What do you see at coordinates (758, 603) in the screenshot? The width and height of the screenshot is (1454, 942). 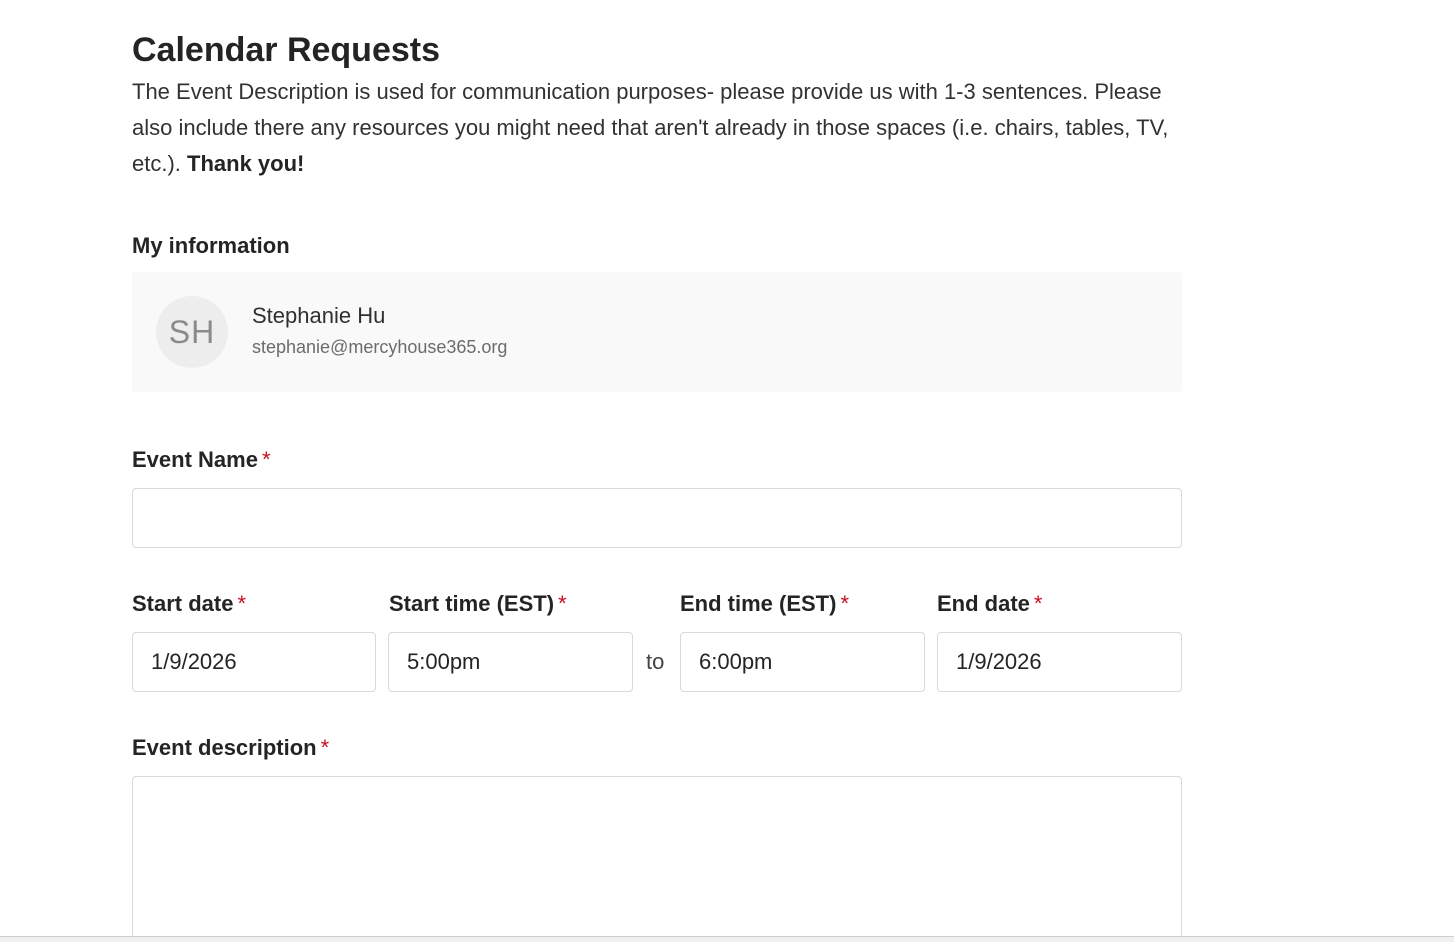 I see `end-time-label-text: End time (EST)` at bounding box center [758, 603].